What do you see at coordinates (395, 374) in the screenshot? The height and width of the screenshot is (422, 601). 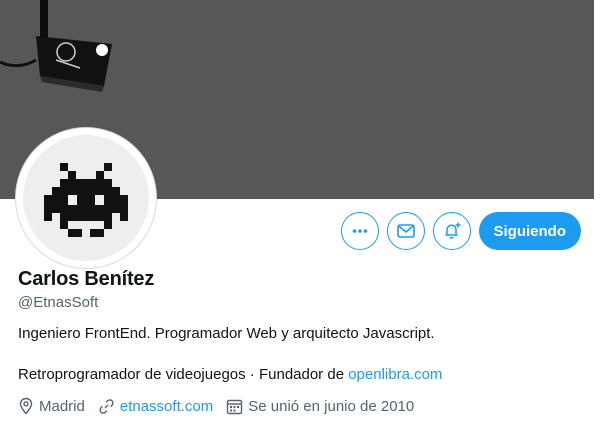 I see `bio-link: openlibra.com` at bounding box center [395, 374].